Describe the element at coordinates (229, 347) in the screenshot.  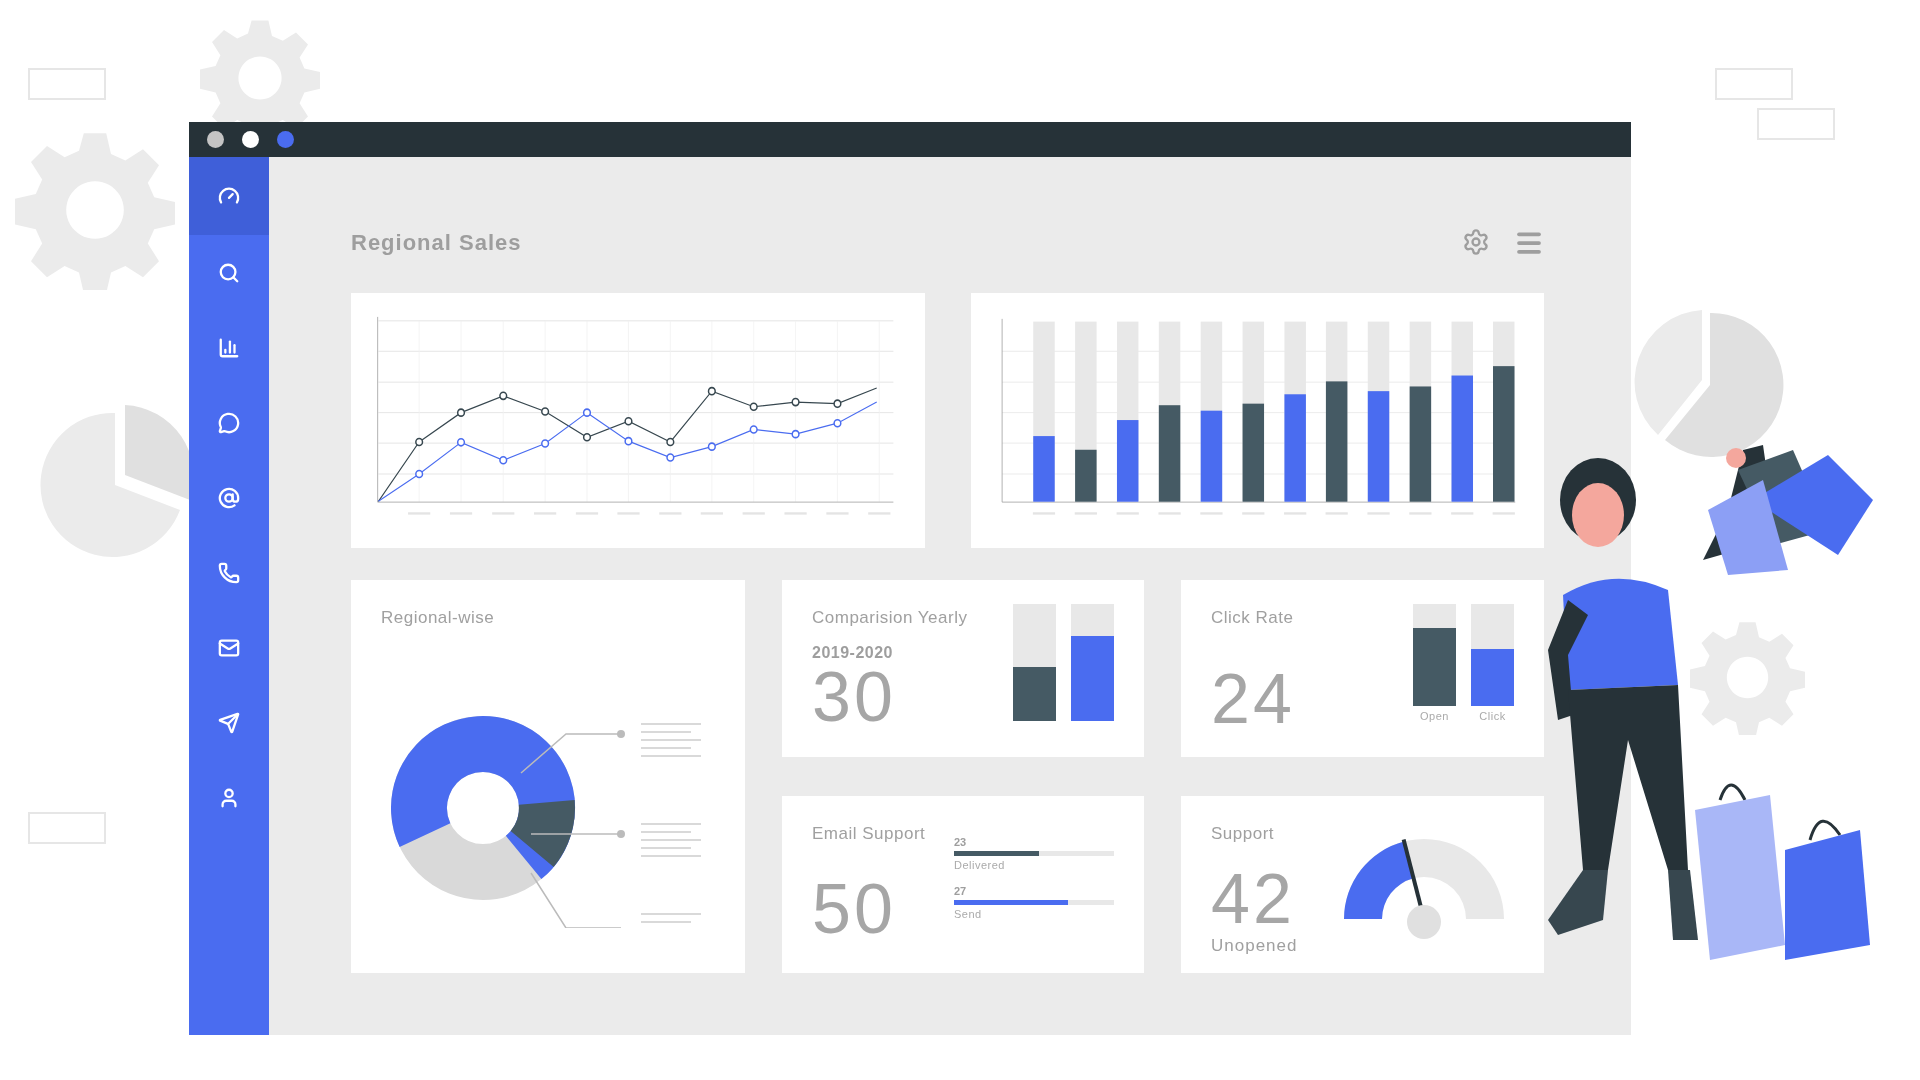
I see `bar-chart-icon` at that location.